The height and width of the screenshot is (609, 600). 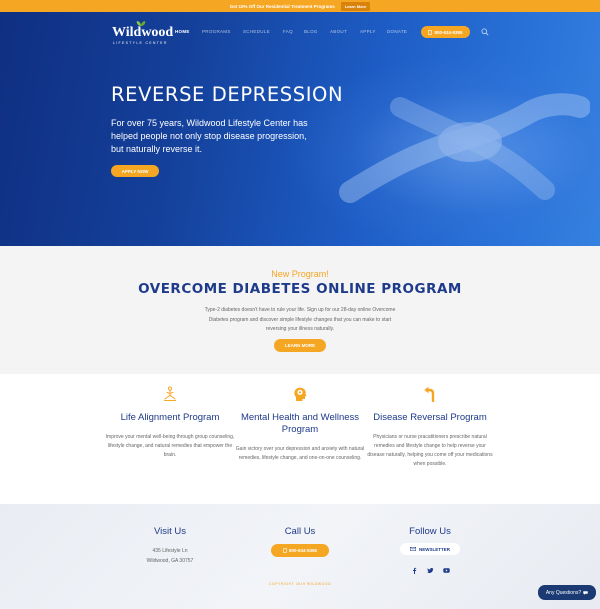 I want to click on footer-phone-button: 800-634-9355, so click(x=300, y=550).